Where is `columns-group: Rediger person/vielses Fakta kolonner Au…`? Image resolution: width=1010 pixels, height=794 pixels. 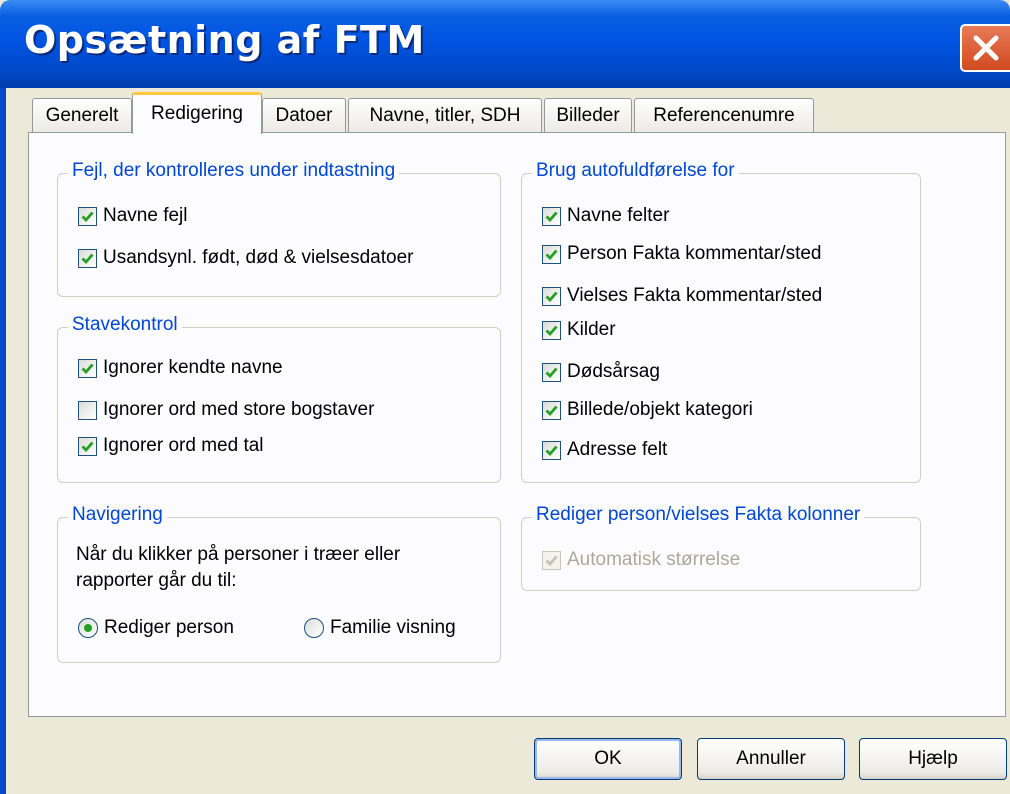 columns-group: Rediger person/vielses Fakta kolonner Au… is located at coordinates (721, 547).